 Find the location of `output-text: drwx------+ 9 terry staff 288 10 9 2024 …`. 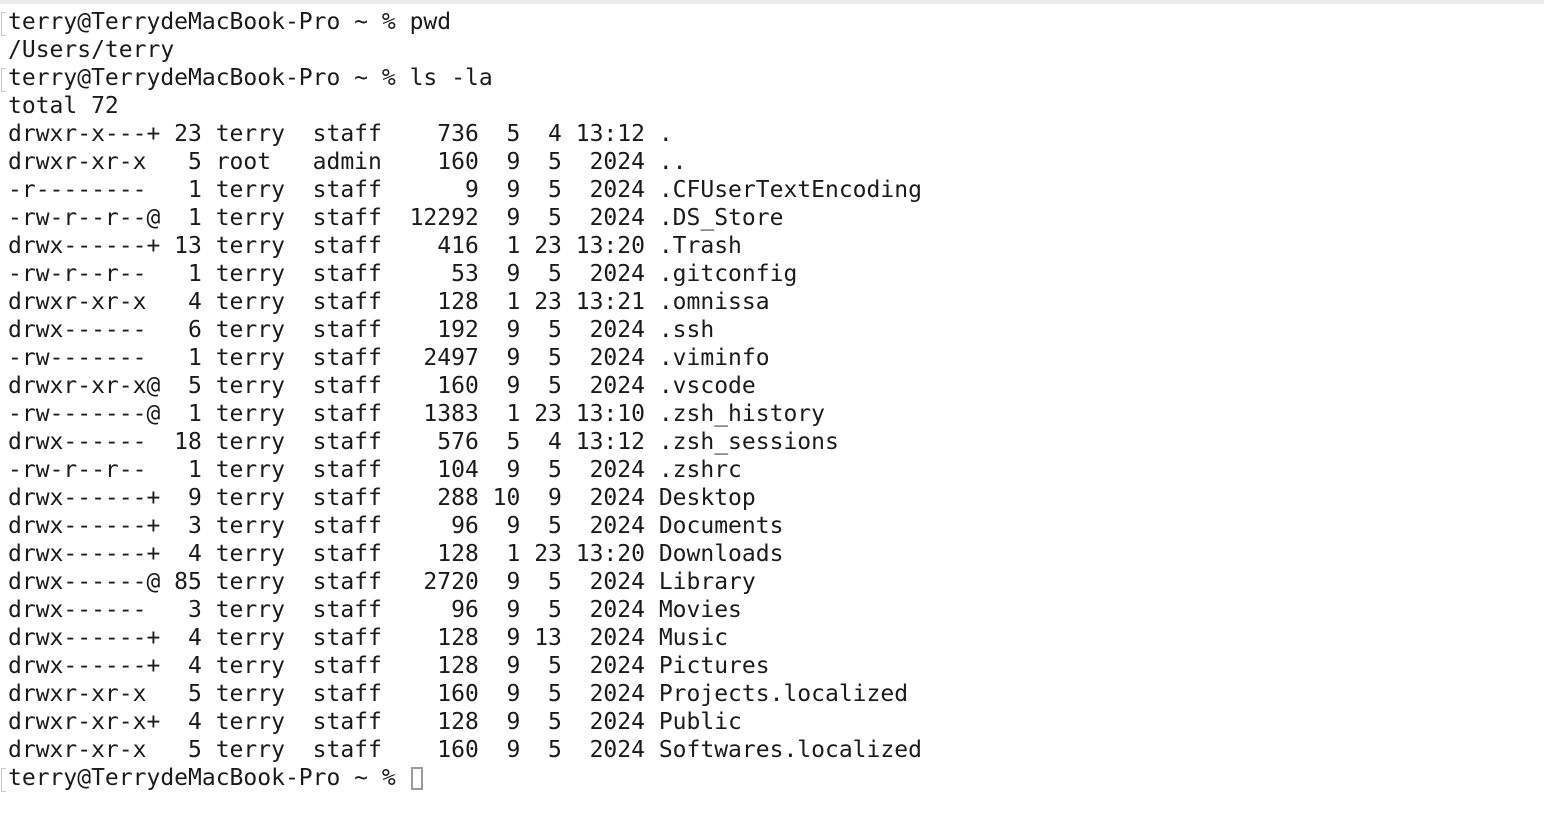

output-text: drwx------+ 9 terry staff 288 10 9 2024 … is located at coordinates (382, 498).